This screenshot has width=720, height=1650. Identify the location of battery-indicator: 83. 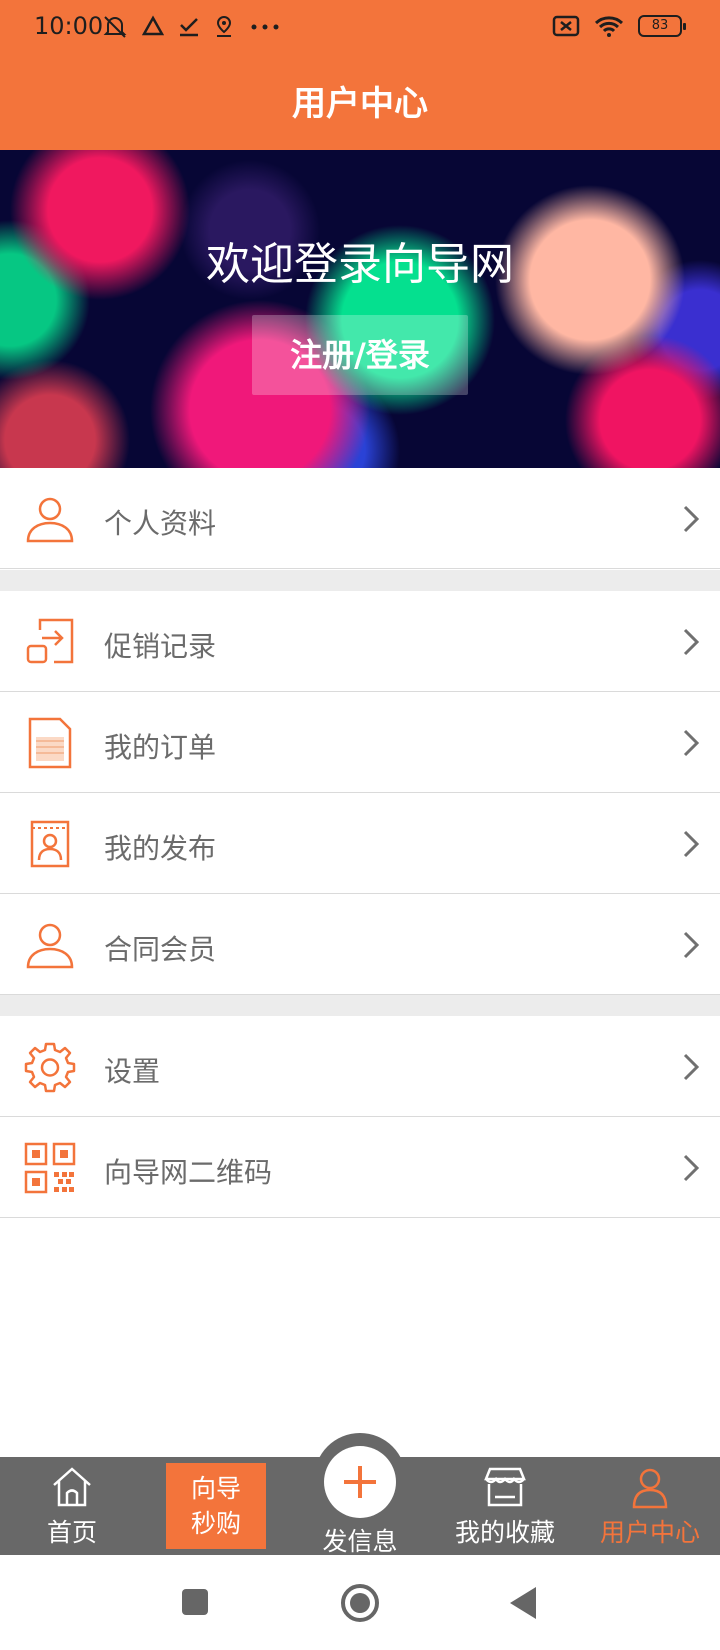
(662, 26).